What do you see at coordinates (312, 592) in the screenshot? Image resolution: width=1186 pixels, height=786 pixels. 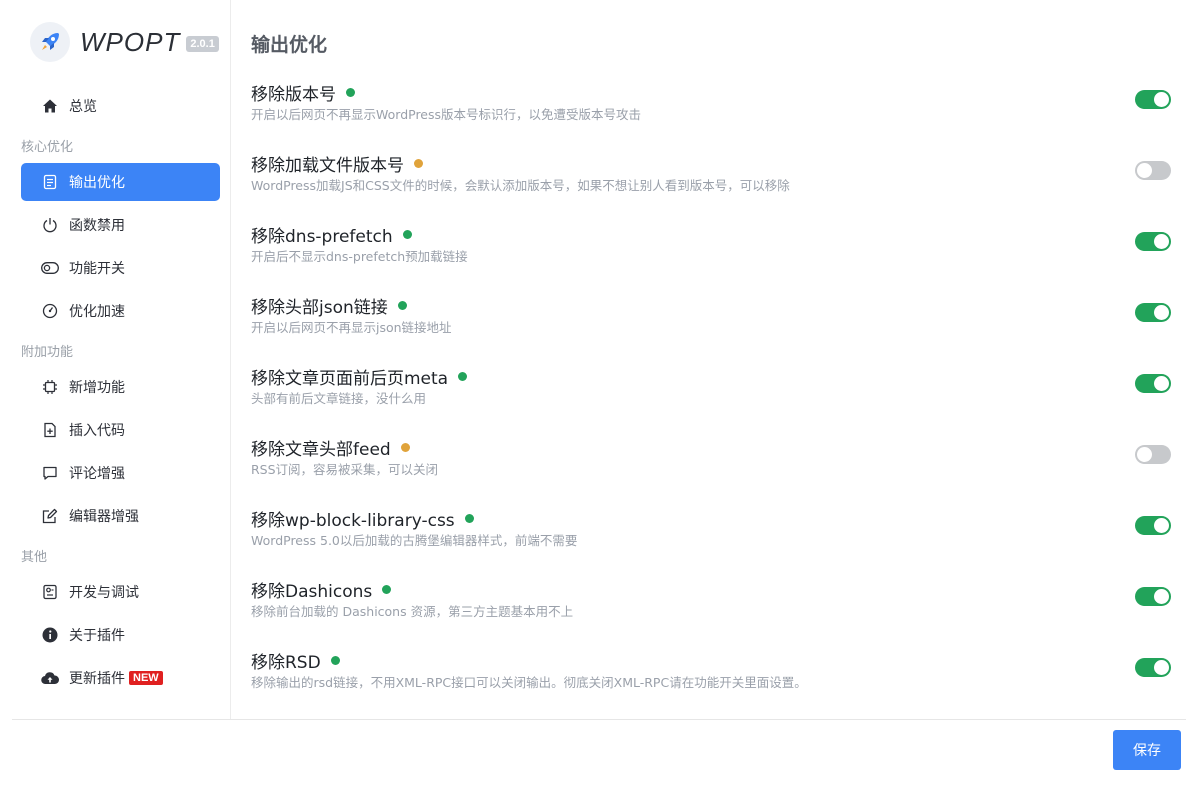 I see `setting-title-text: 移除Dashicons` at bounding box center [312, 592].